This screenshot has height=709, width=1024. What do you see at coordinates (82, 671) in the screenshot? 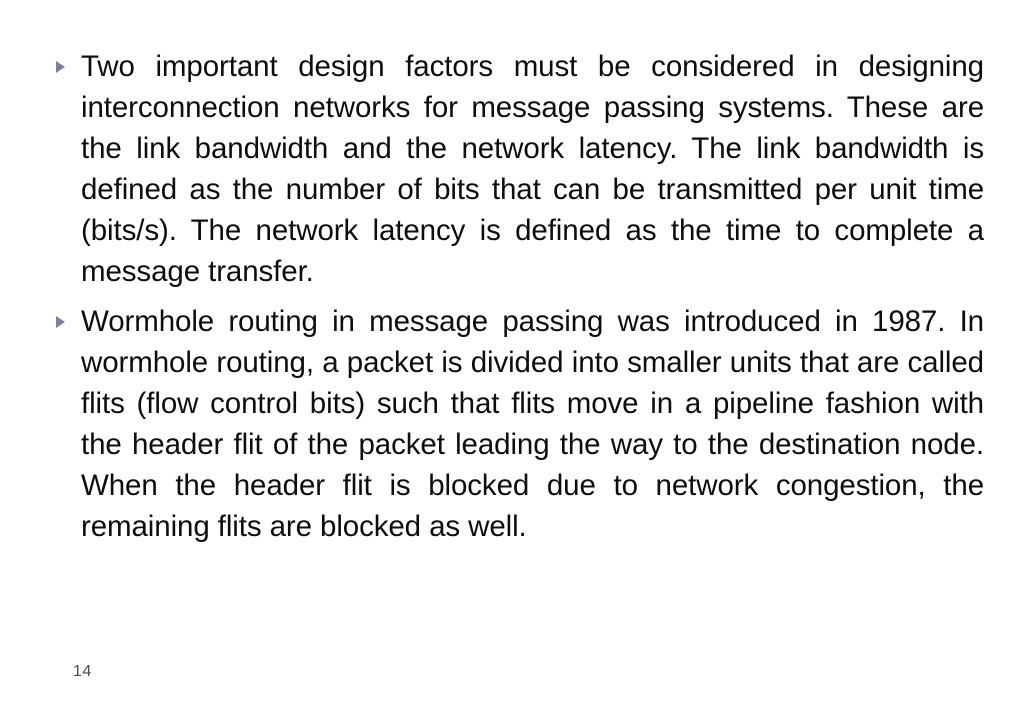
I see `page-number: 14` at bounding box center [82, 671].